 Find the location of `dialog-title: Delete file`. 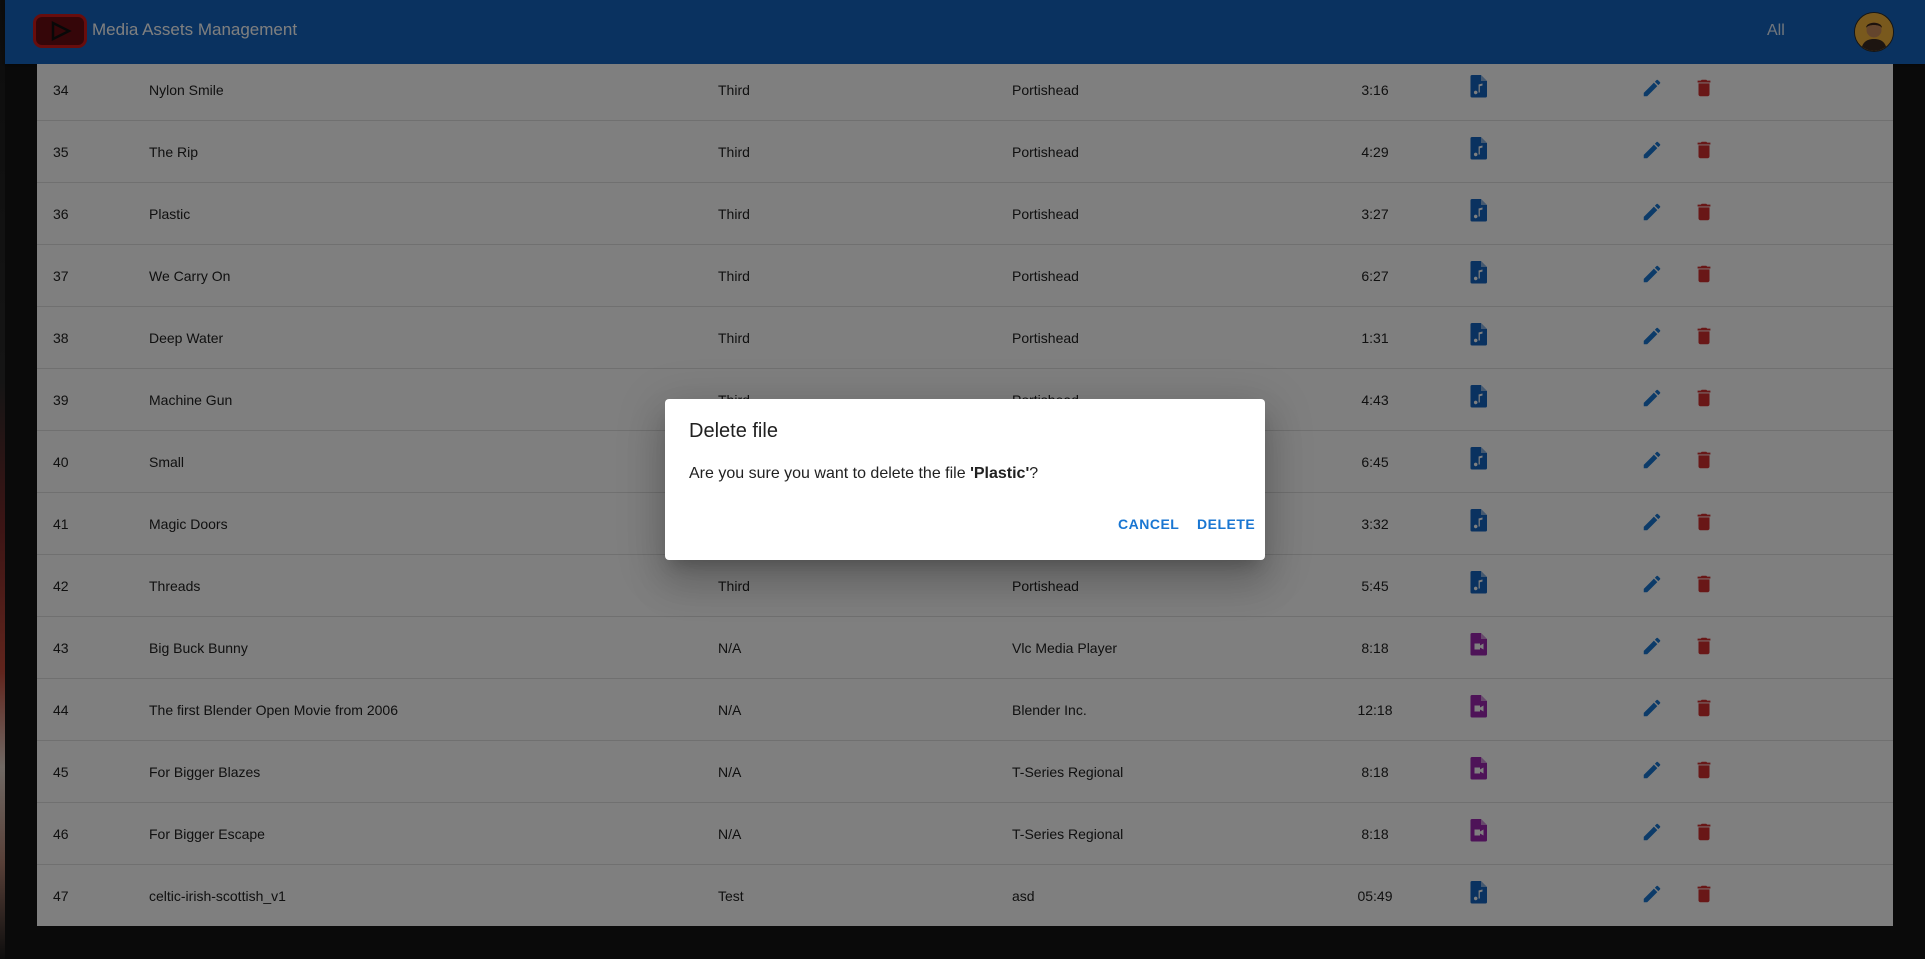

dialog-title: Delete file is located at coordinates (733, 431).